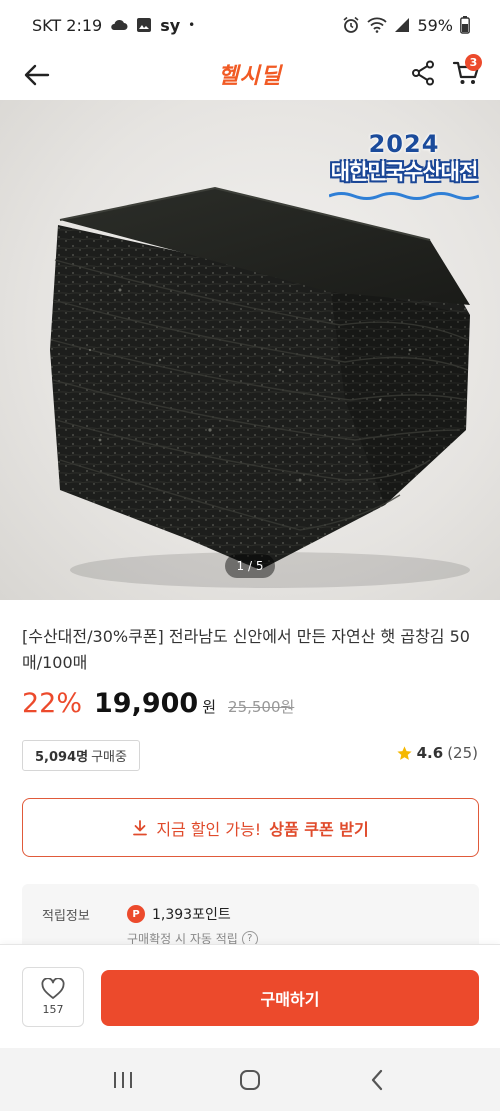  I want to click on coupon-label: 상품 쿠폰 받기, so click(319, 829).